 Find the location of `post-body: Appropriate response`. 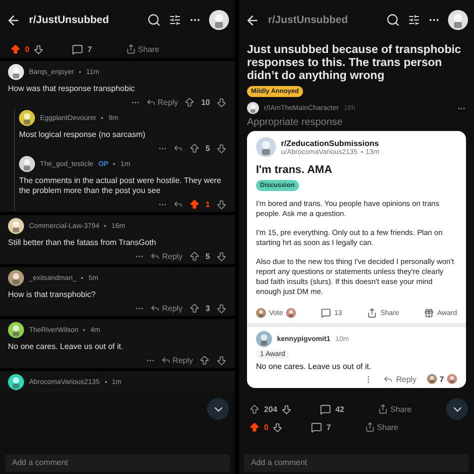

post-body: Appropriate response is located at coordinates (295, 123).